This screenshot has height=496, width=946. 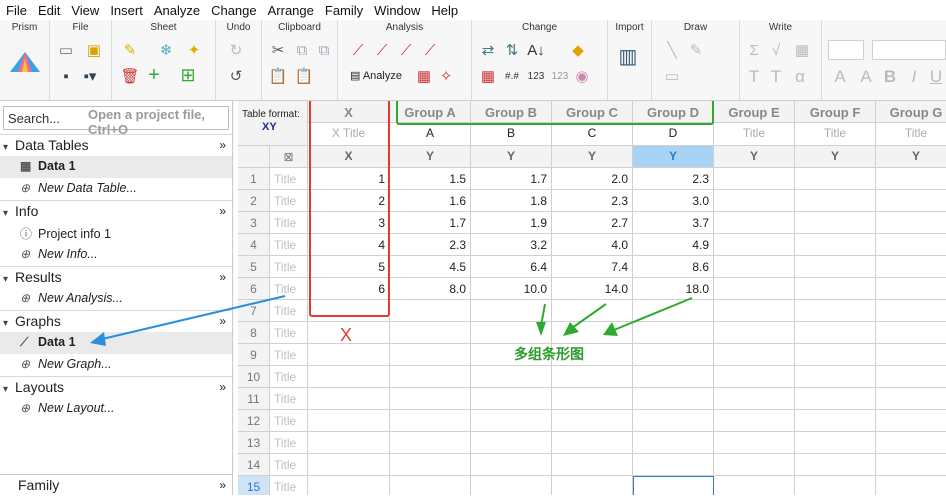 What do you see at coordinates (90, 78) in the screenshot?
I see `save-as-icon: ▪▾` at bounding box center [90, 78].